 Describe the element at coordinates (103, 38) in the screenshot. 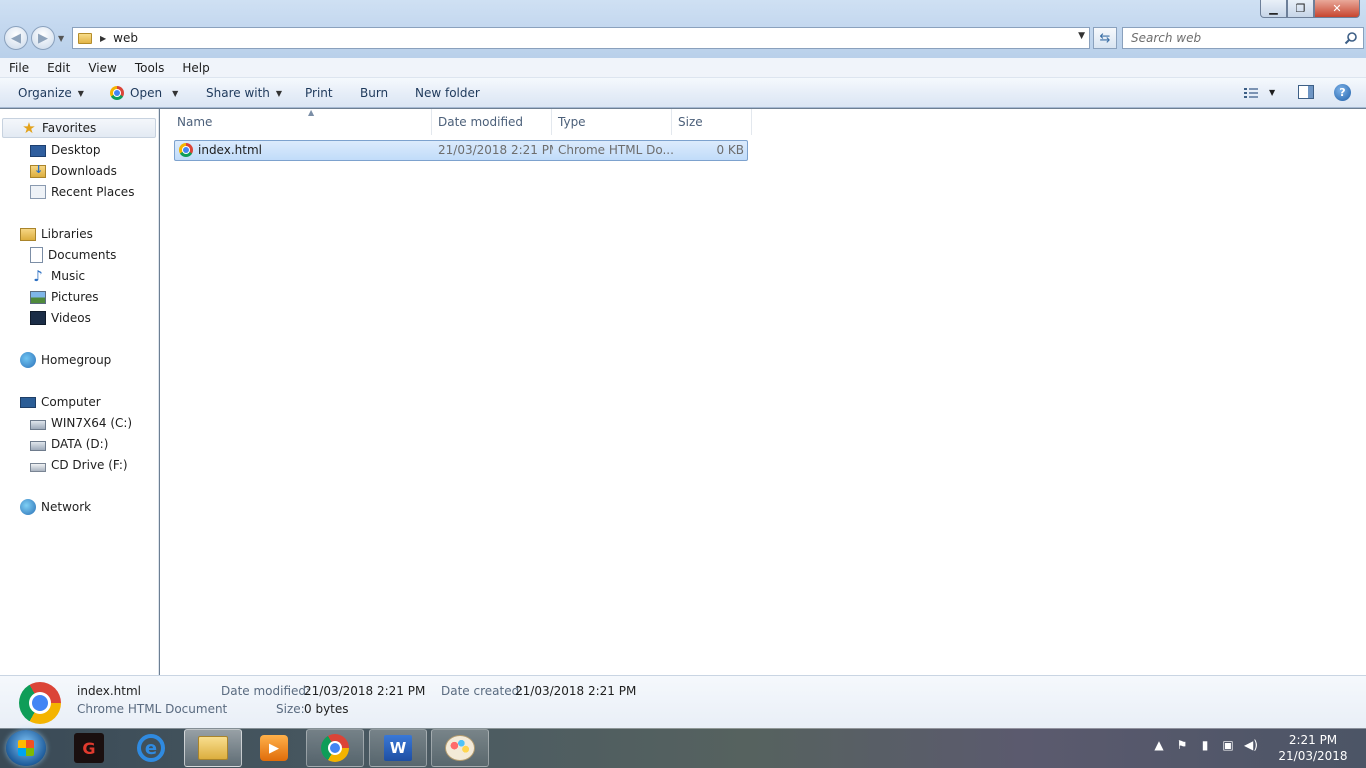

I see `breadcrumb-chevron-icon: ▶` at that location.